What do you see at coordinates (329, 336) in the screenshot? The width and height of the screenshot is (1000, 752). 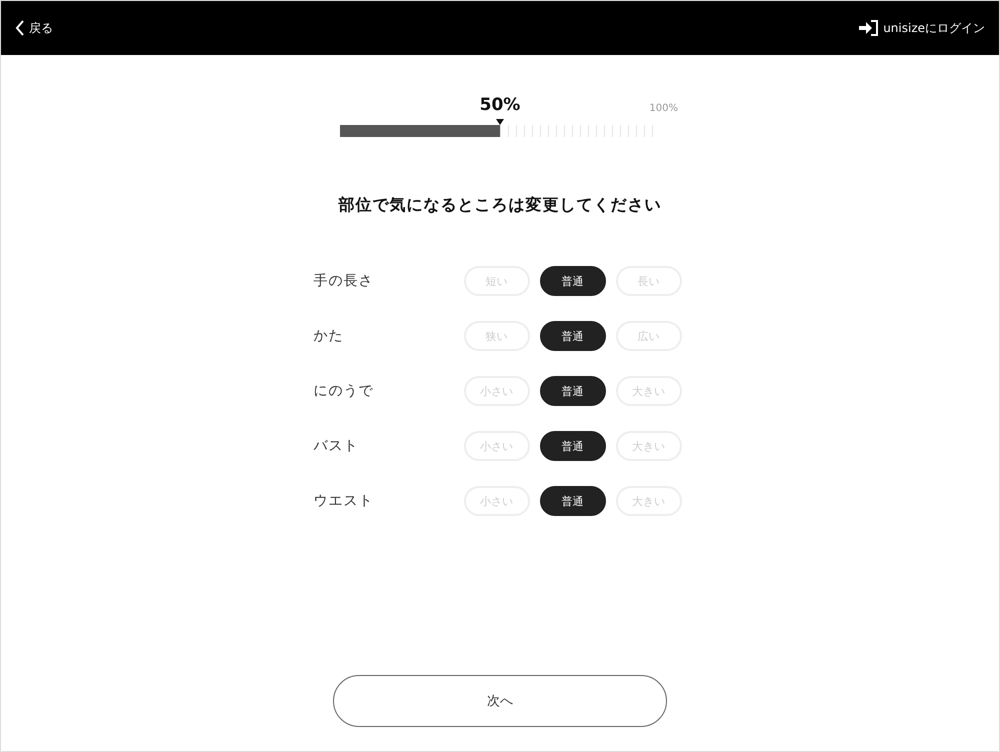 I see `row-label: かた` at bounding box center [329, 336].